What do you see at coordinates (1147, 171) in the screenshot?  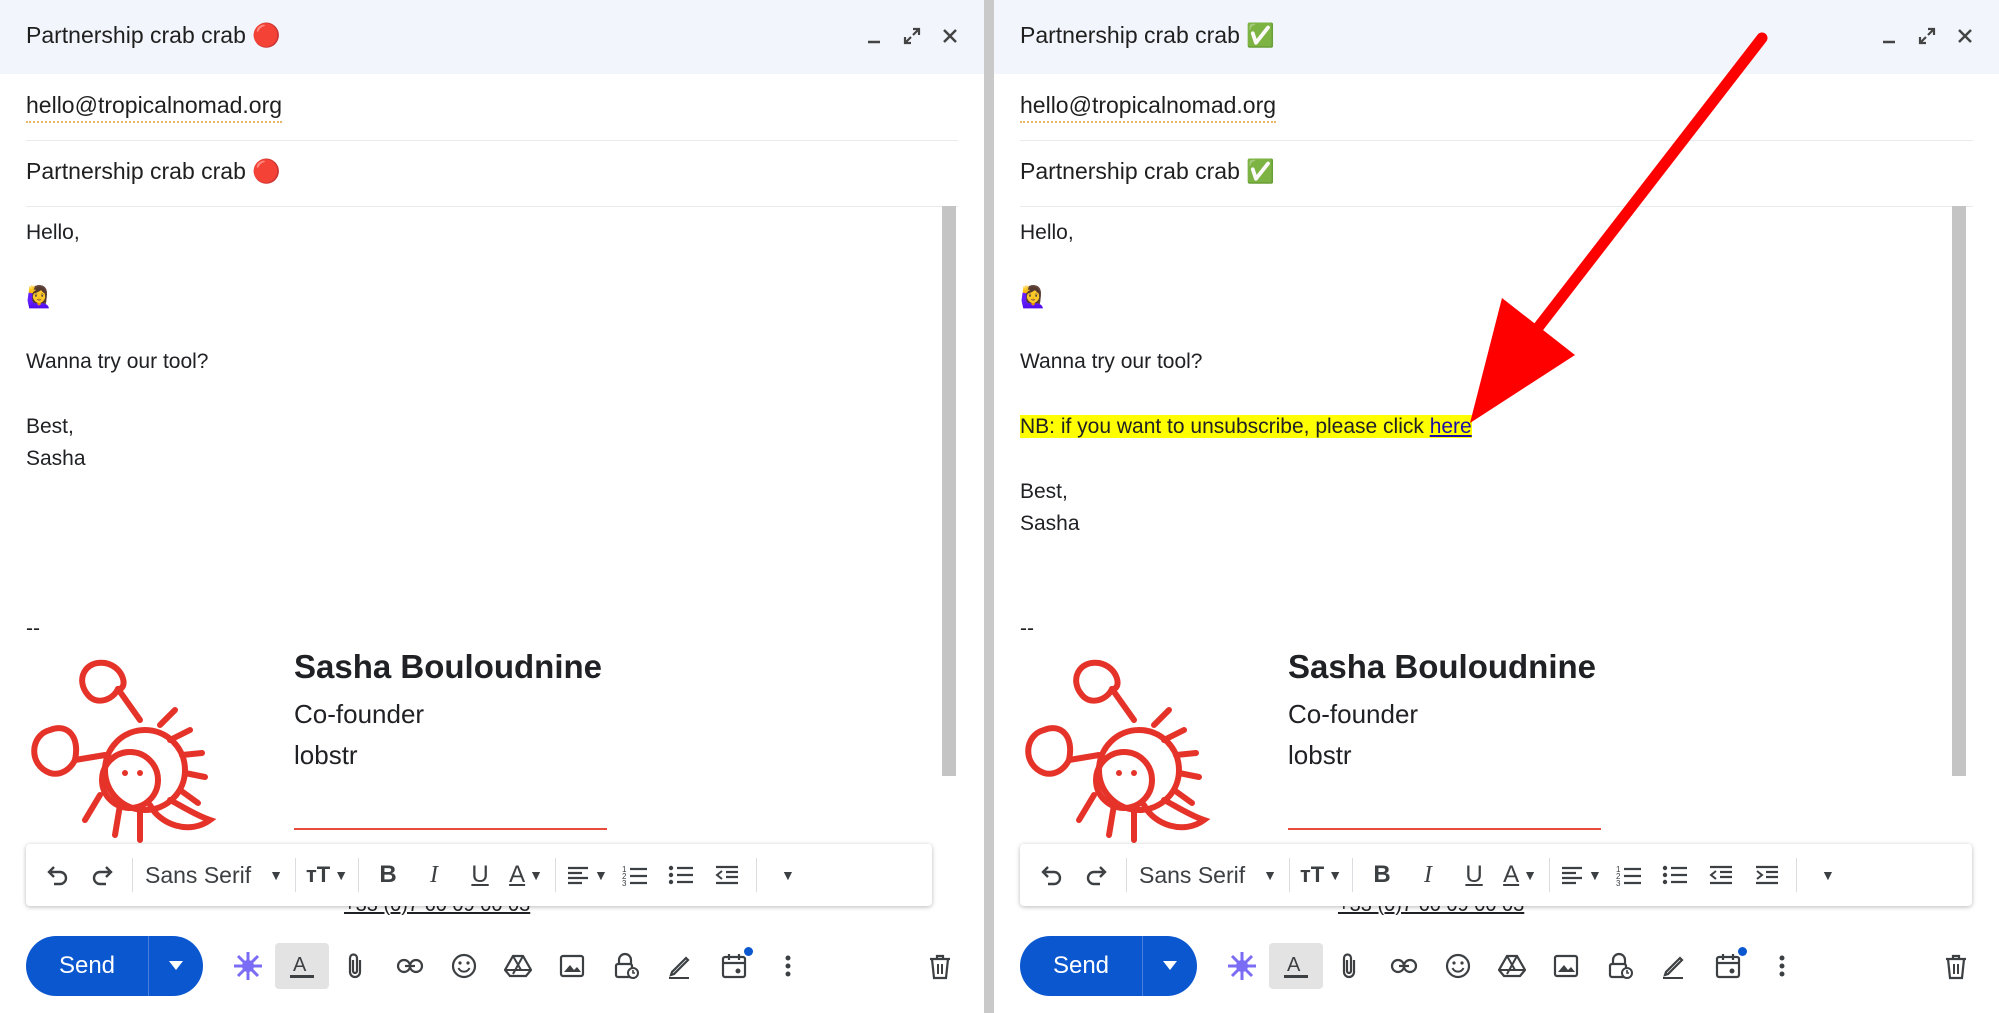 I see `subject-input: Partnership crab crab ✅` at bounding box center [1147, 171].